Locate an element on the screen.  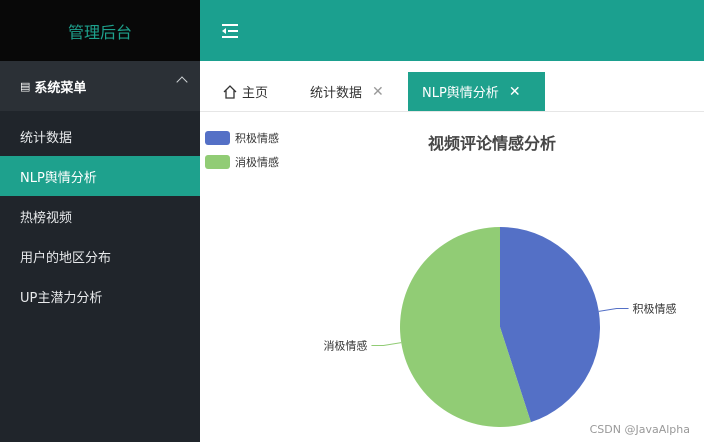
tab-bar: 主页 统计数据 ✕ NLP舆情分析 ✕ is located at coordinates (452, 86).